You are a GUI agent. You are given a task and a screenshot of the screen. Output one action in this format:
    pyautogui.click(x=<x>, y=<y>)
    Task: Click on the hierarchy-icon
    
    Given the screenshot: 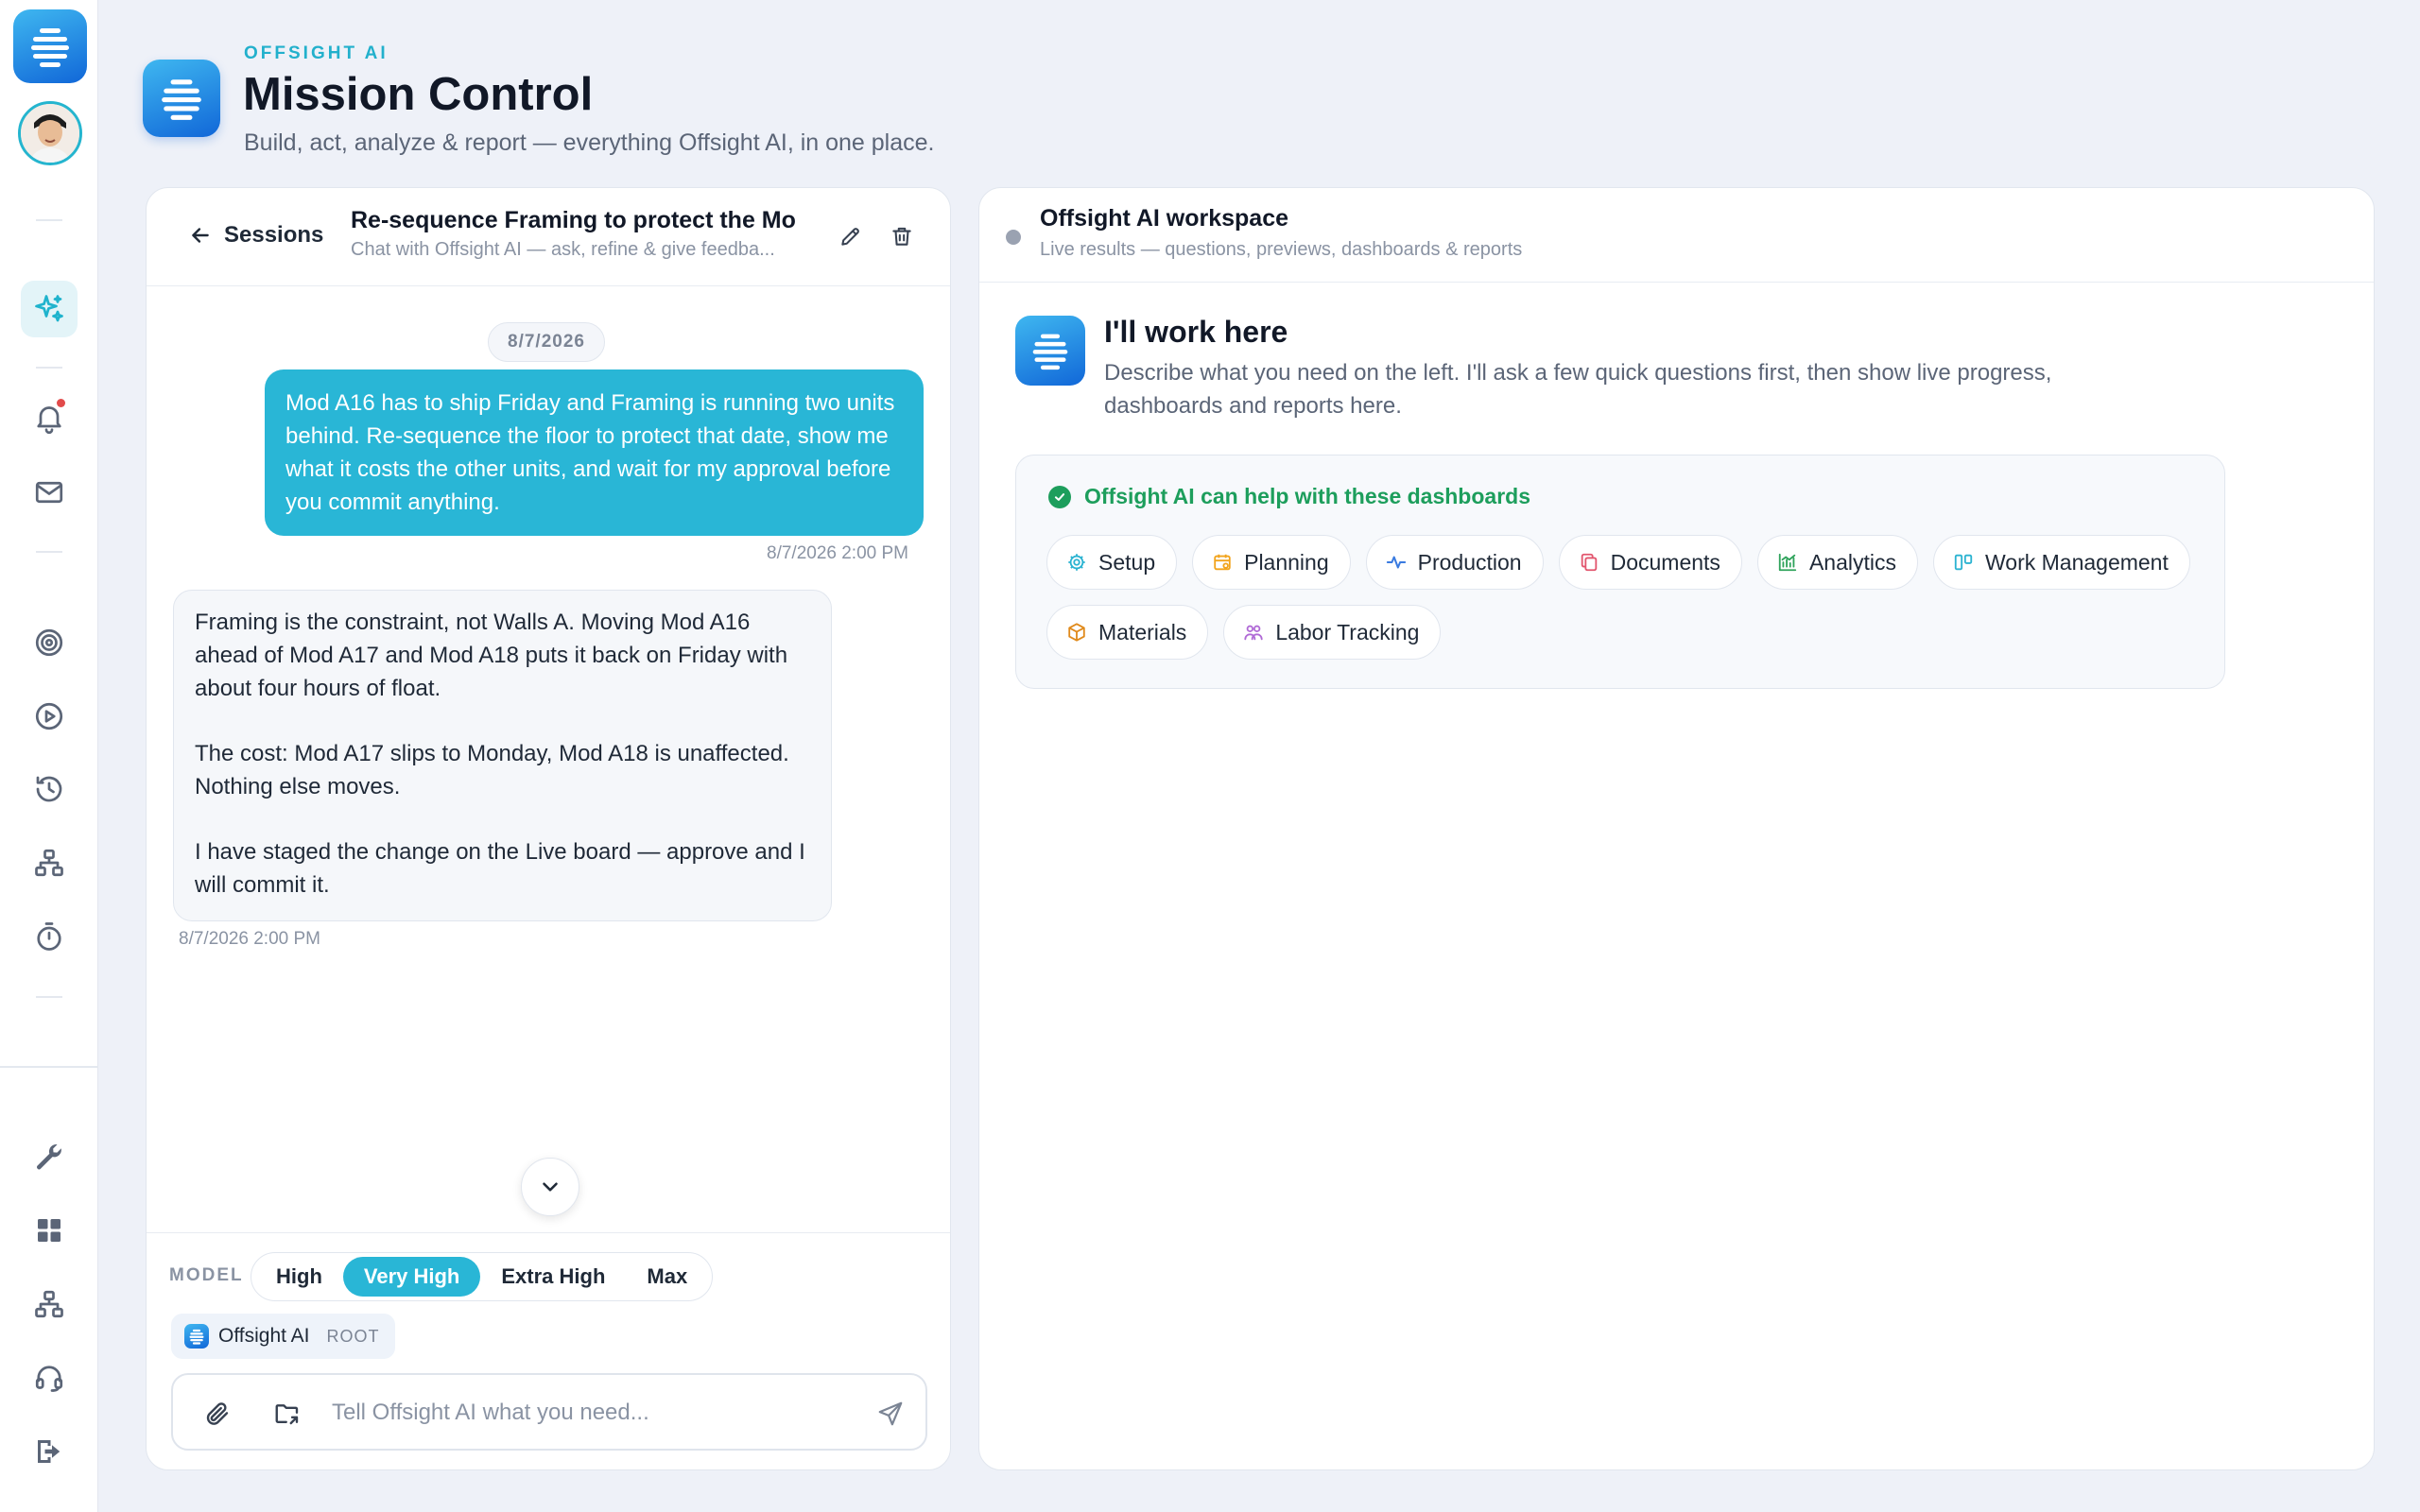 What is the action you would take?
    pyautogui.click(x=49, y=1304)
    